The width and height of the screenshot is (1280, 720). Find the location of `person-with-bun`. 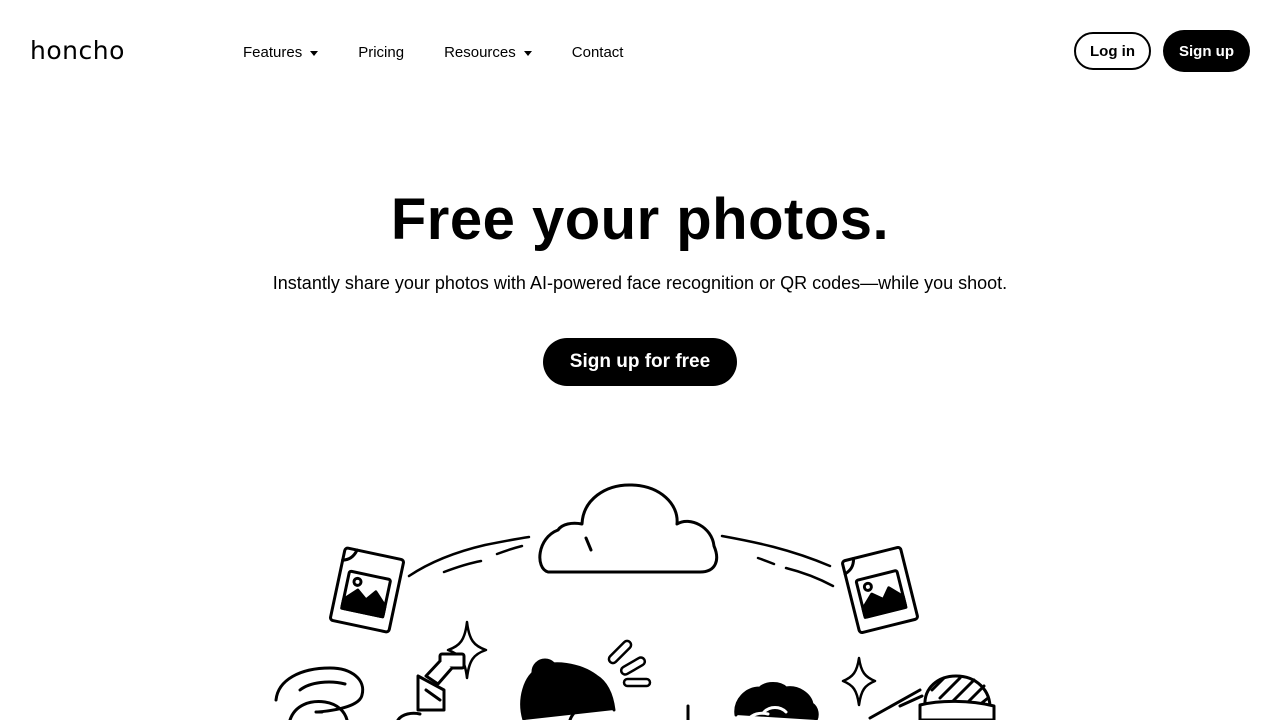

person-with-bun is located at coordinates (605, 689).